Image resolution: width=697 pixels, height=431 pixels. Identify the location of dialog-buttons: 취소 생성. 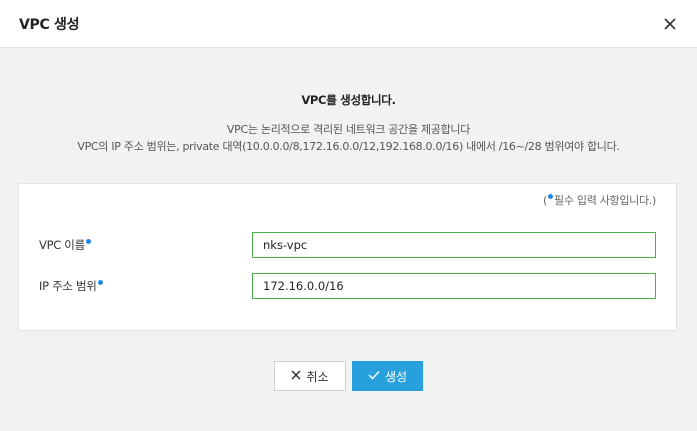
(348, 376).